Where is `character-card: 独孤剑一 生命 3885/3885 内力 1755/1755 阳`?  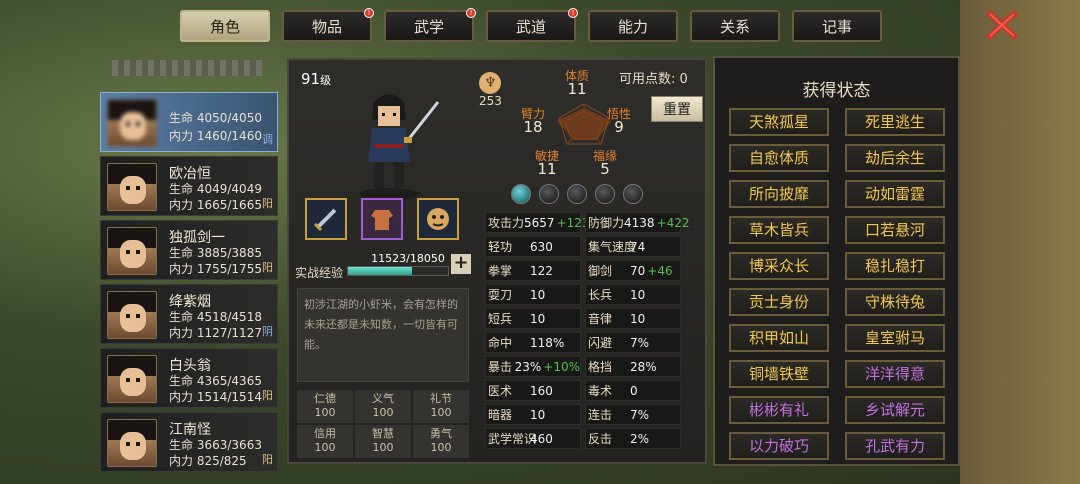 character-card: 独孤剑一 生命 3885/3885 内力 1755/1755 阳 is located at coordinates (189, 250).